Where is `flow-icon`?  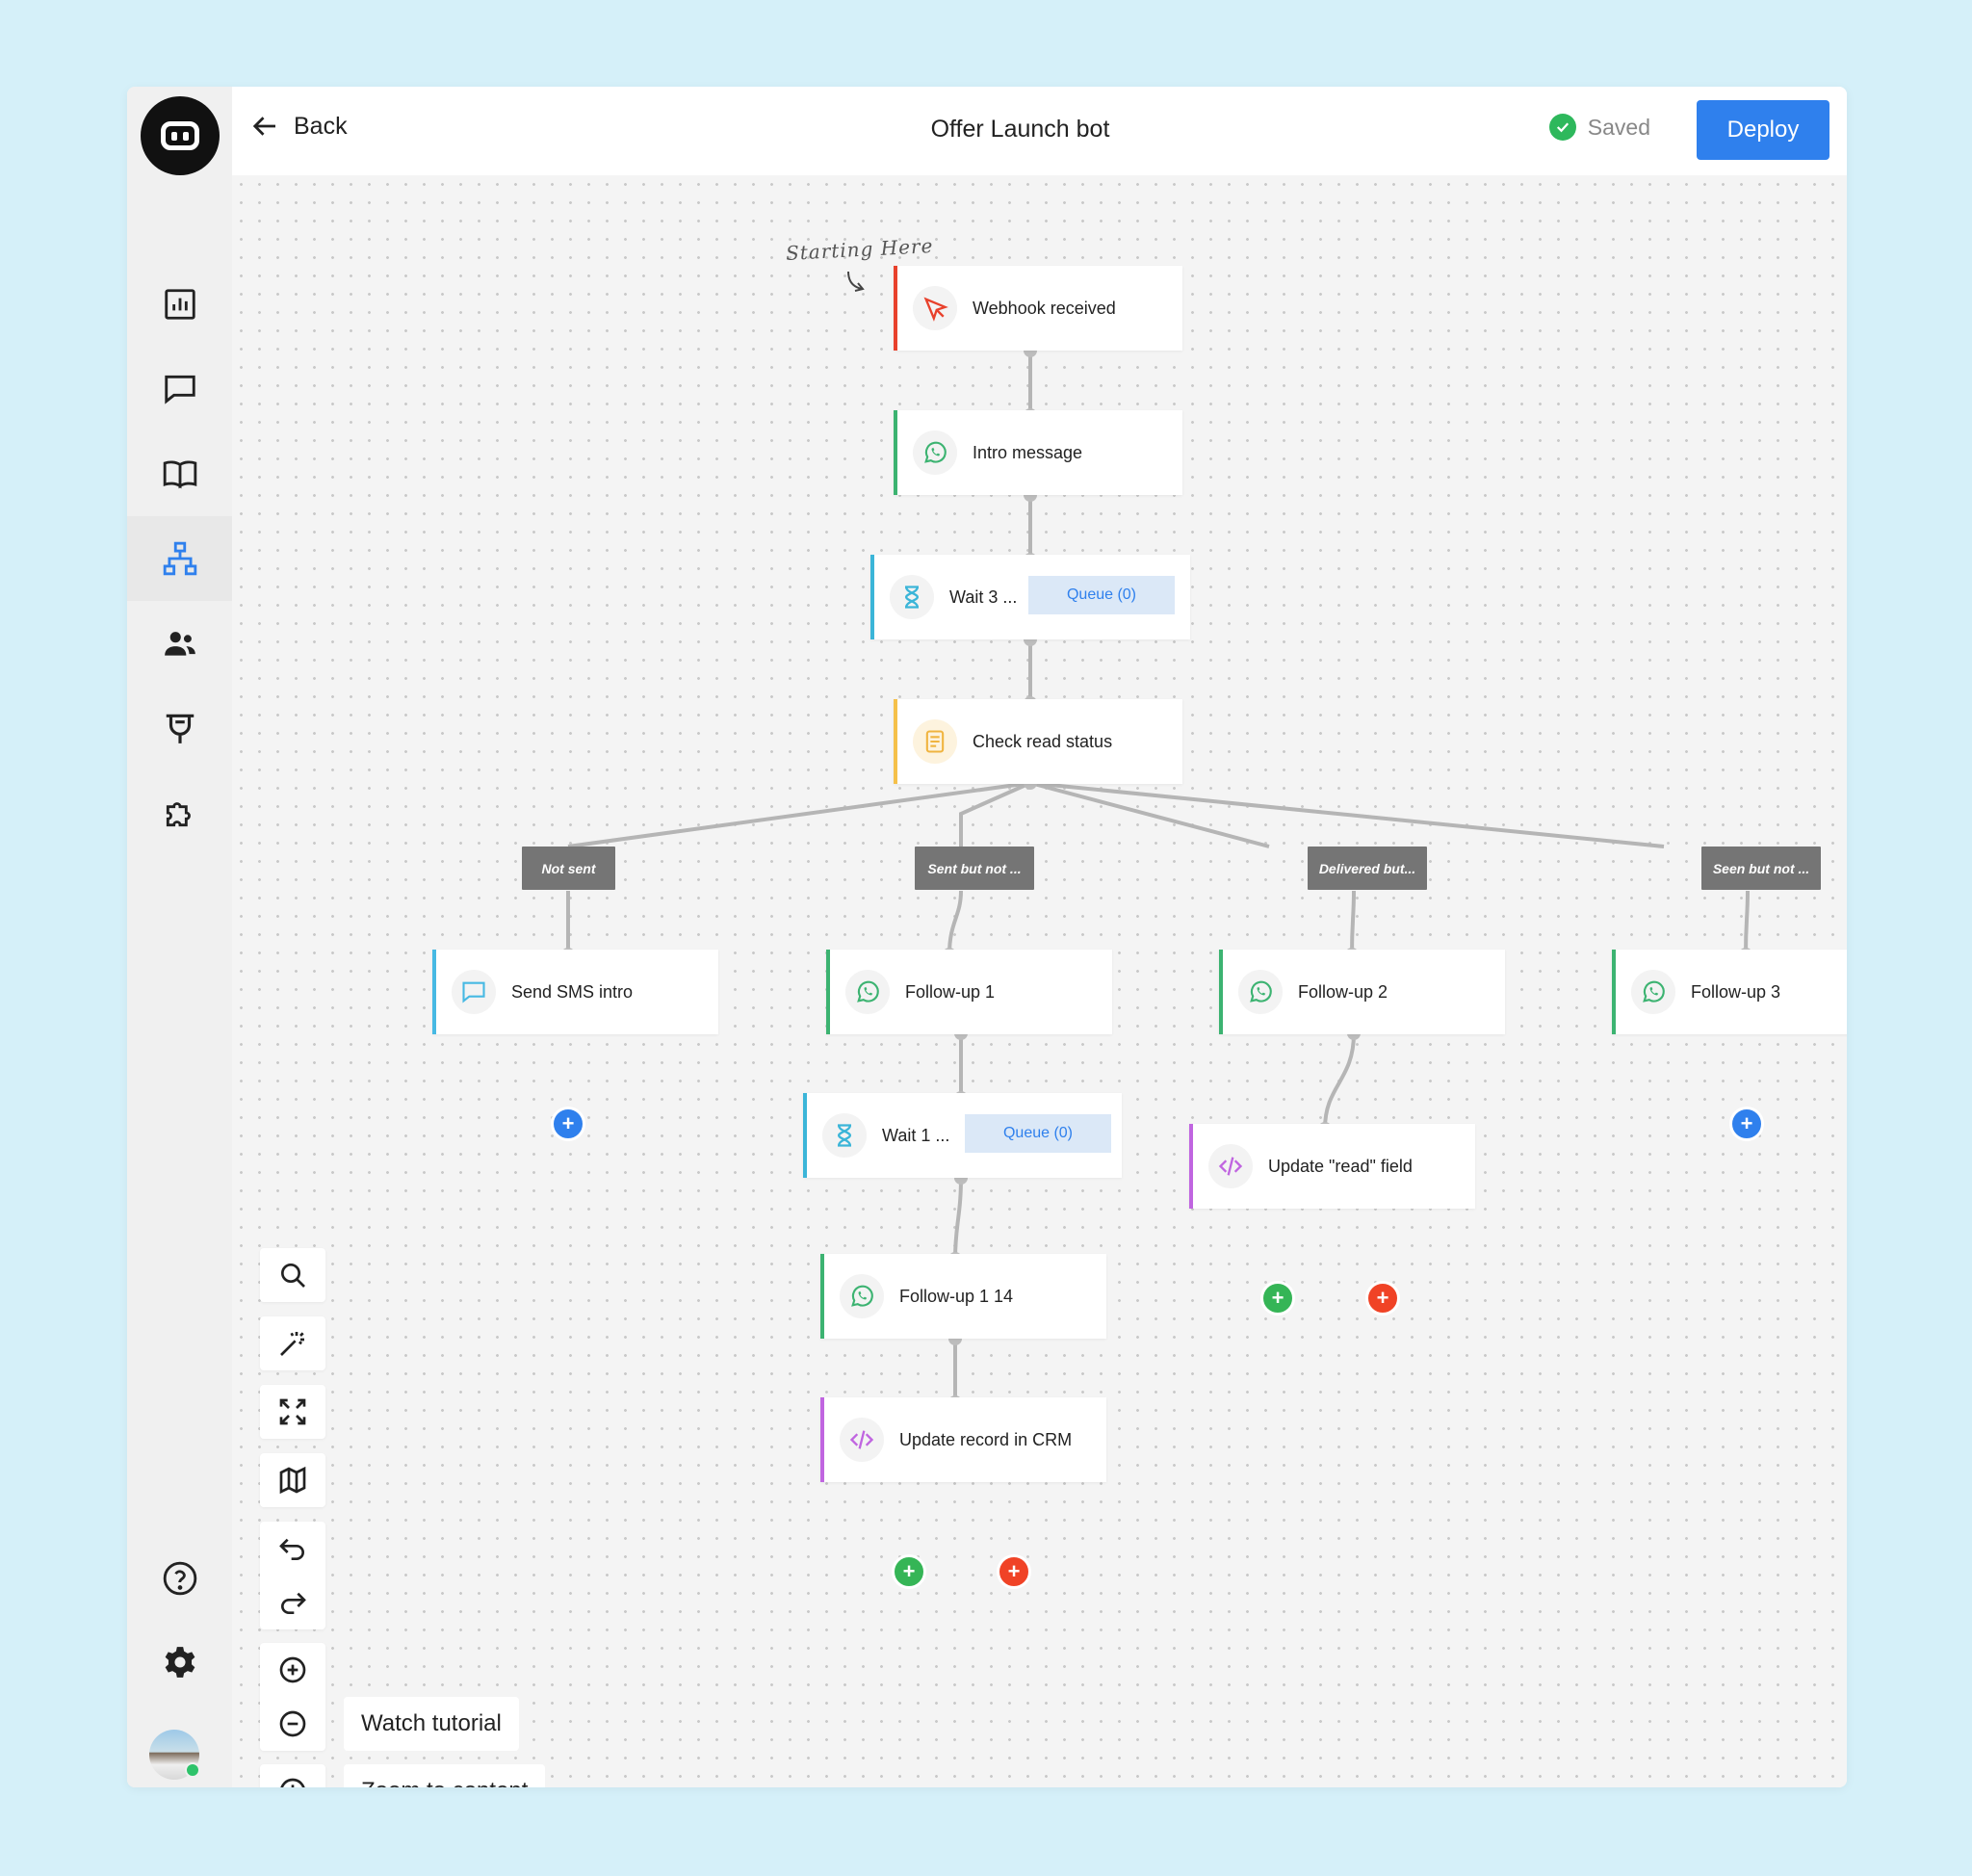 flow-icon is located at coordinates (179, 558).